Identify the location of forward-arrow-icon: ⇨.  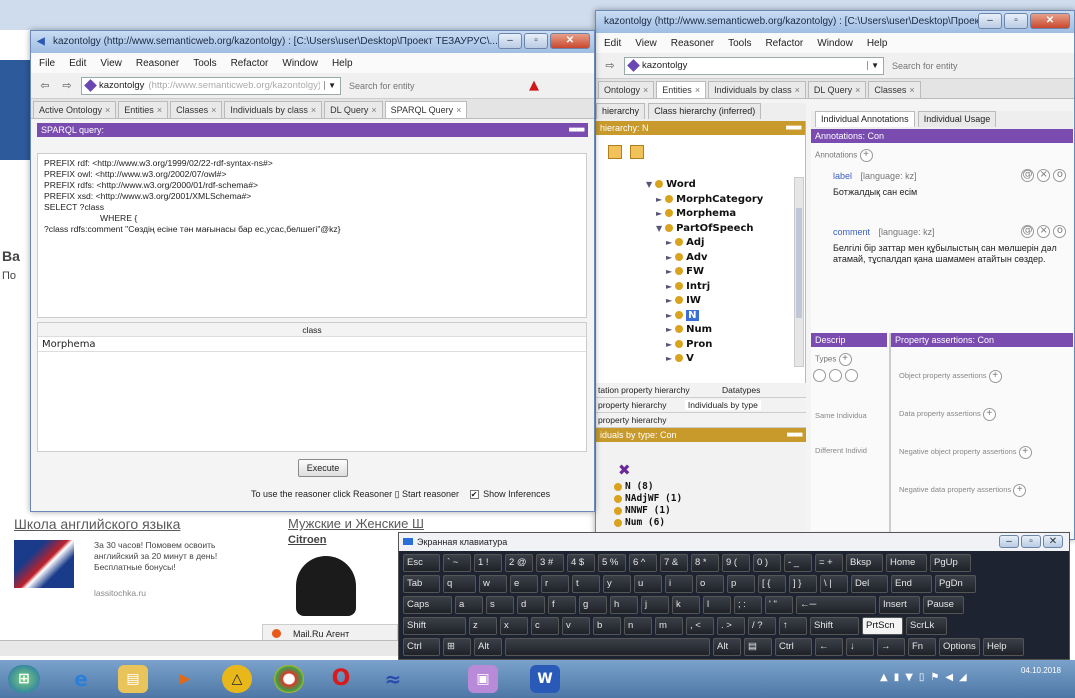
(610, 66).